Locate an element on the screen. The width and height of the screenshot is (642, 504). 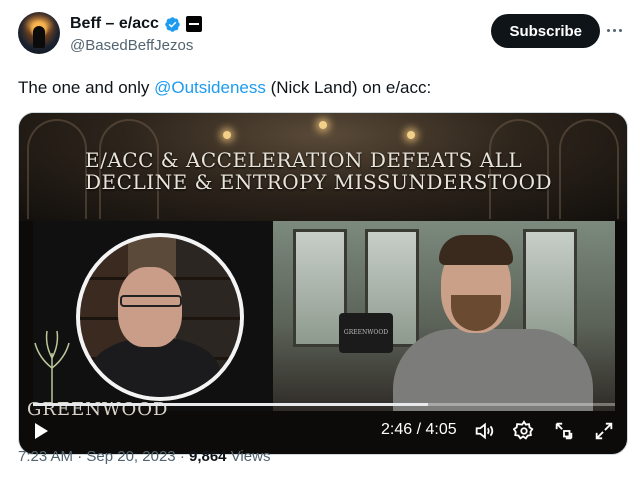
headline-line-1: E/ACC & ACCELERATION DEFEATS ALL is located at coordinates (304, 160).